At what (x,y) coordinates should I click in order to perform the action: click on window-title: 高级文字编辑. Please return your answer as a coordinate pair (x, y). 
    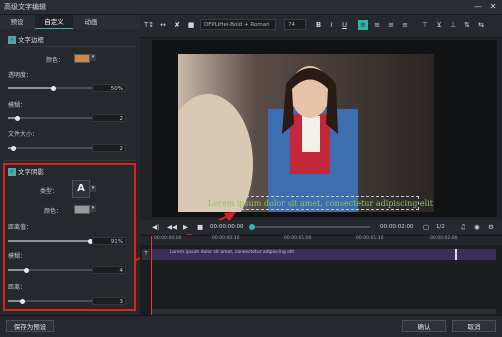
    Looking at the image, I should click on (25, 7).